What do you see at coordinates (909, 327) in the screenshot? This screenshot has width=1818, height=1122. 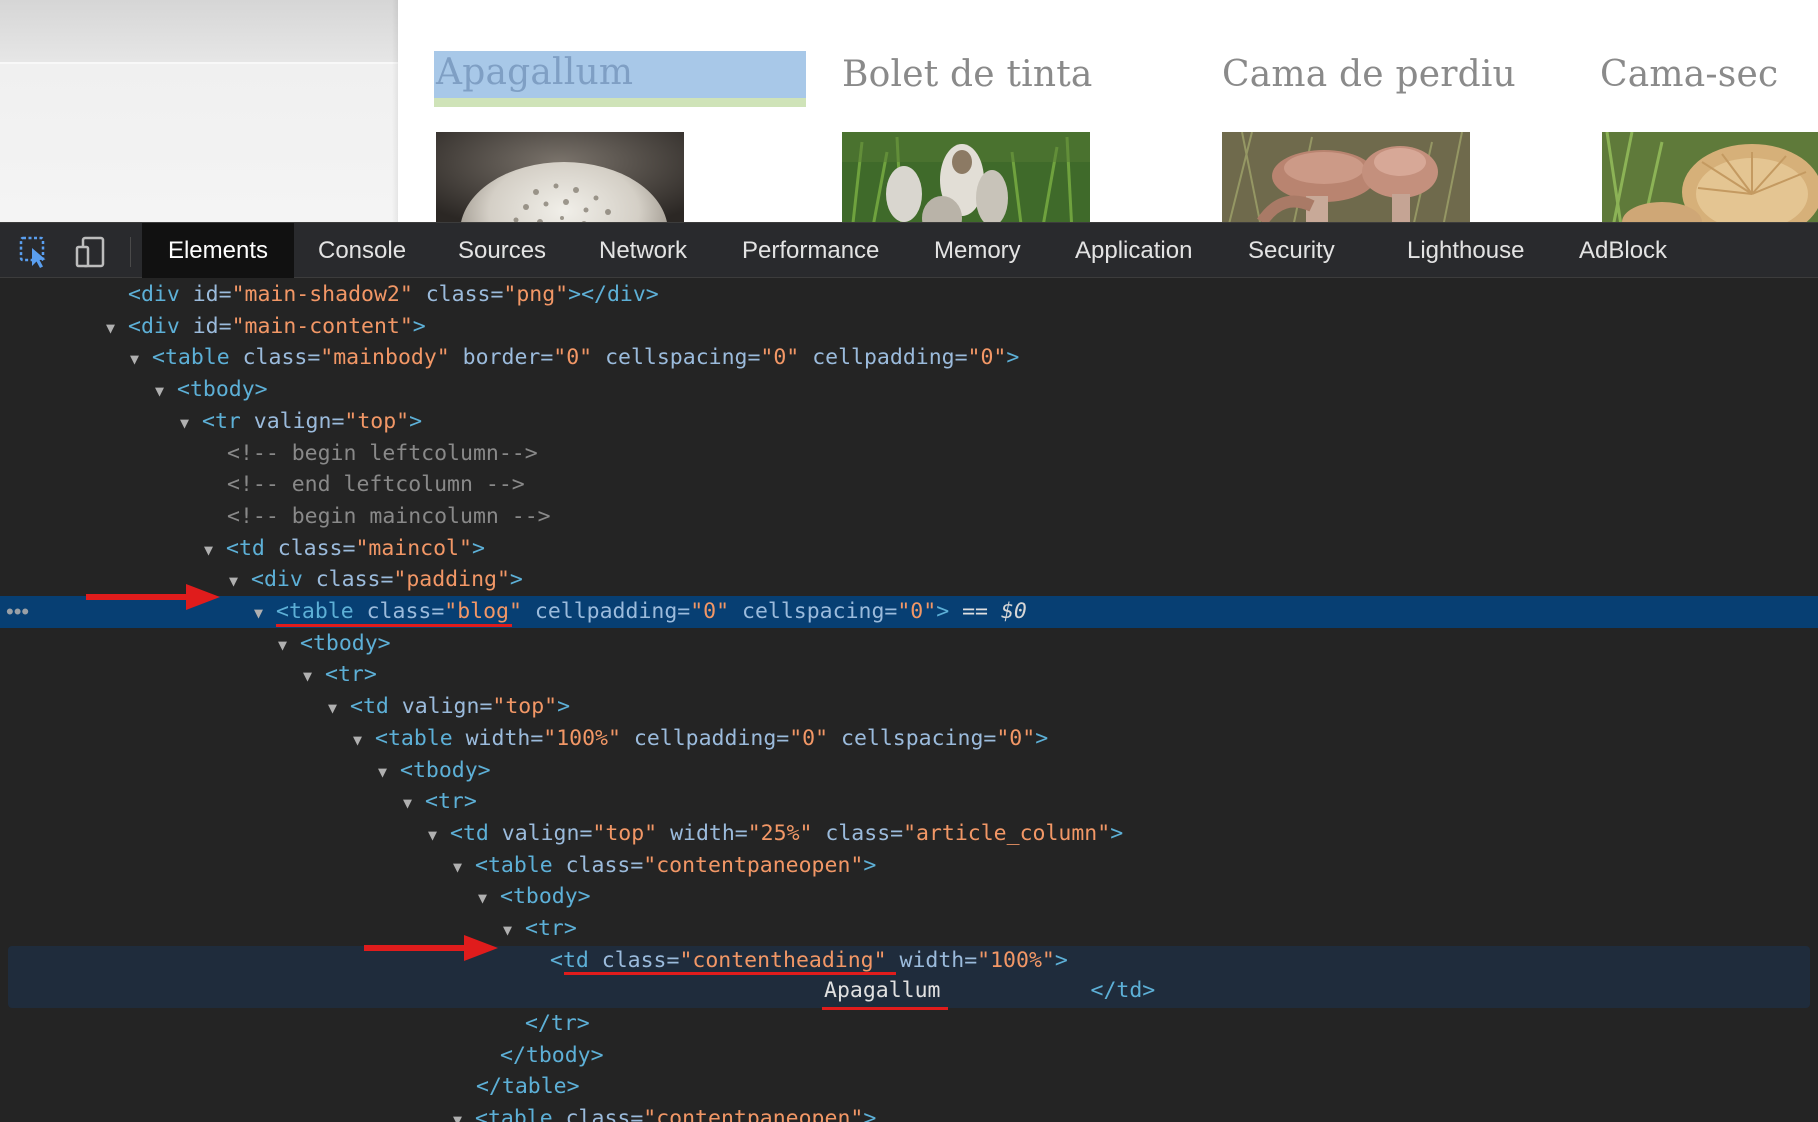 I see `dom-node: ▼ <div id="main-content">` at bounding box center [909, 327].